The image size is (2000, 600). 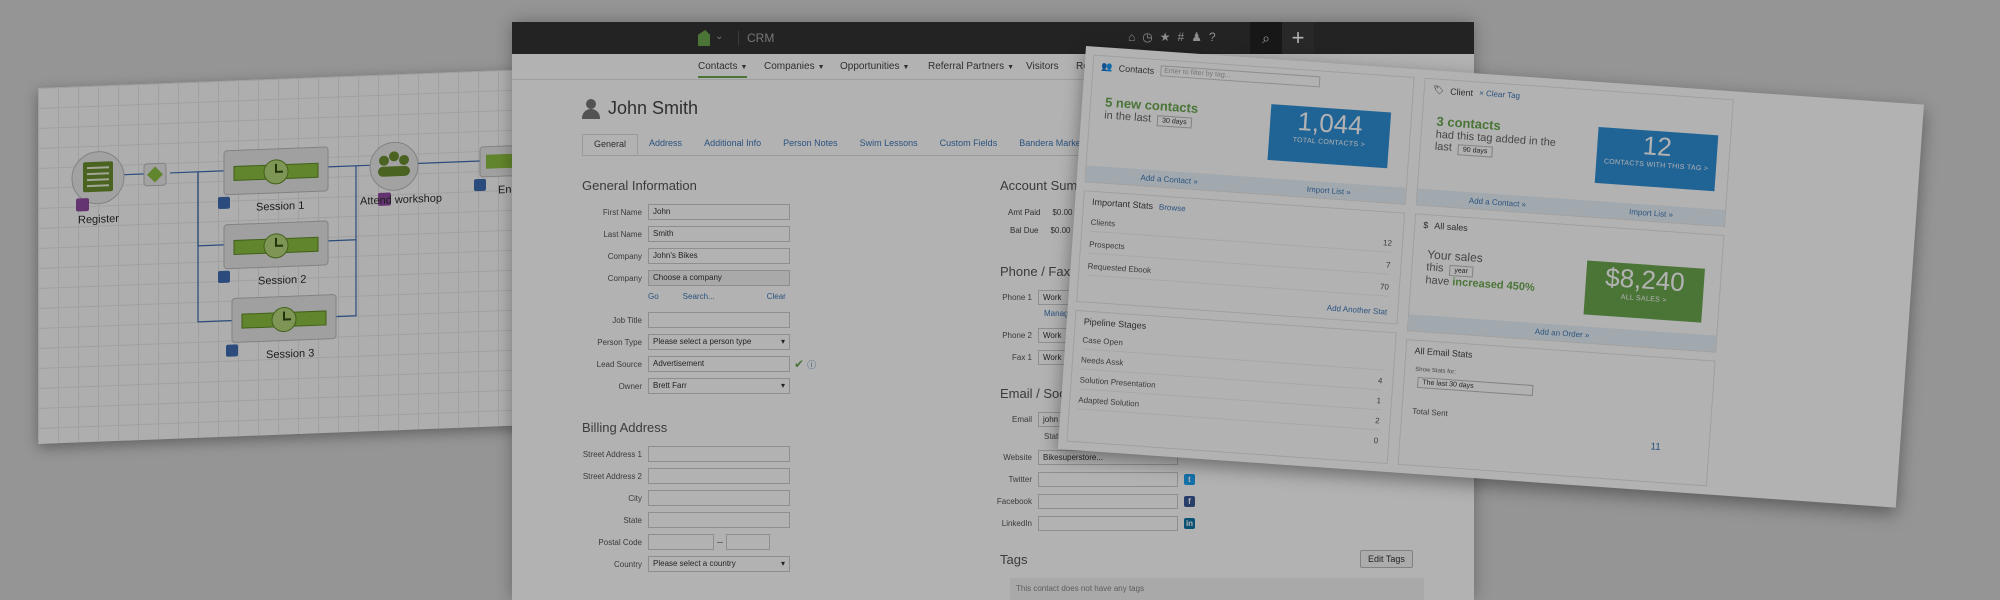 What do you see at coordinates (1108, 523) in the screenshot?
I see `linkedin-field` at bounding box center [1108, 523].